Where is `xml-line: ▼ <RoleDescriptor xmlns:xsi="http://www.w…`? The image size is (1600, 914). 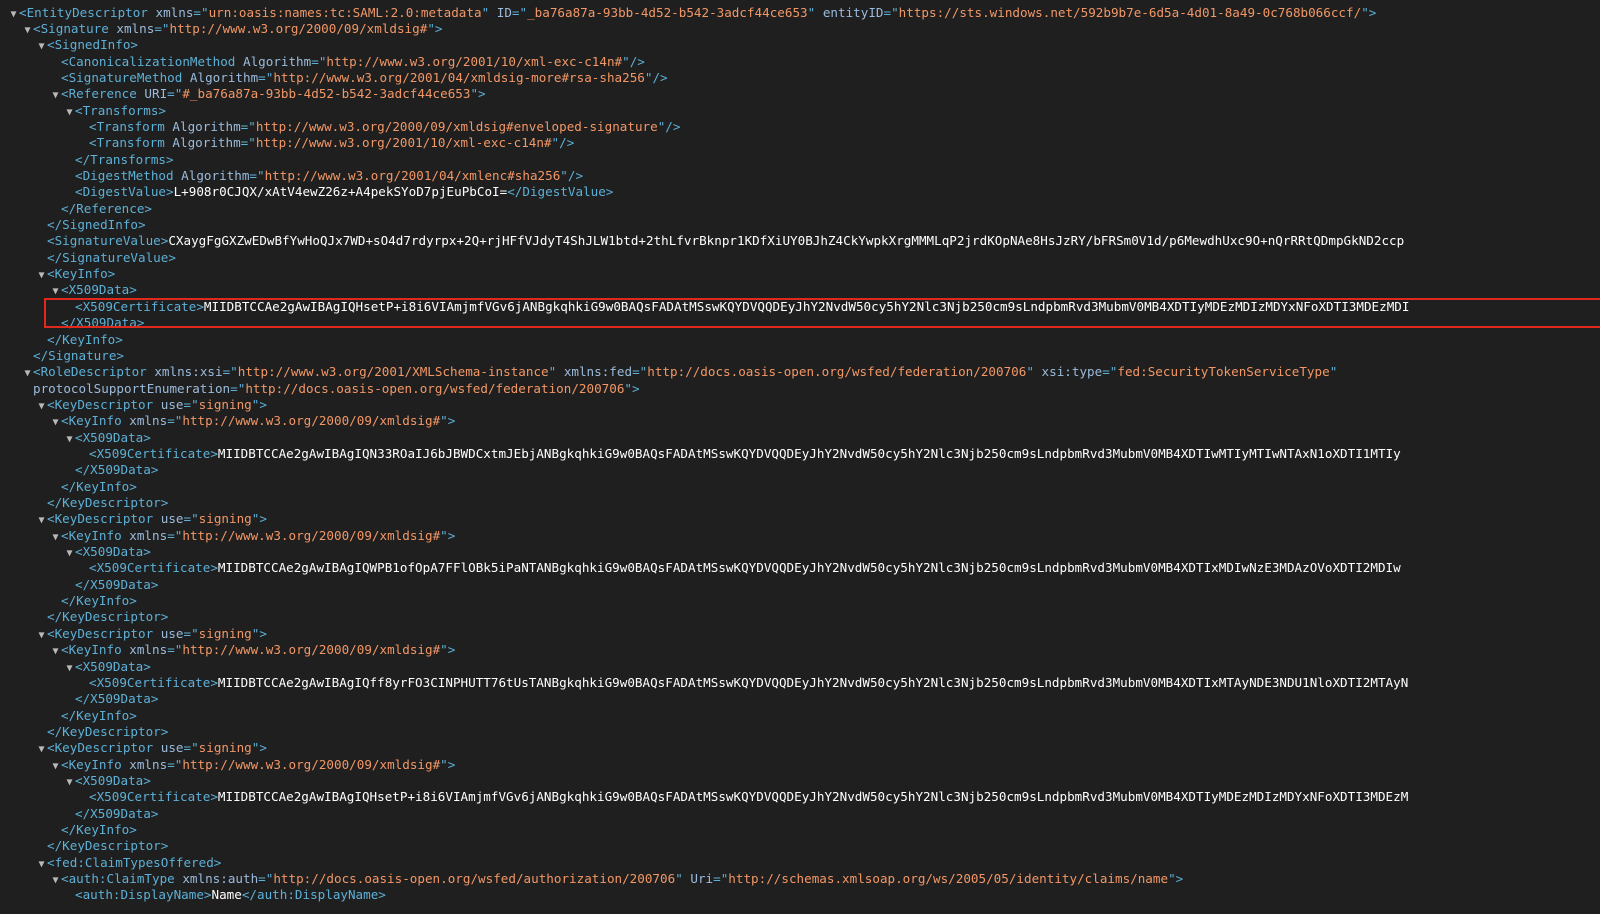
xml-line: ▼ <RoleDescriptor xmlns:xsi="http://www.w… is located at coordinates (679, 372).